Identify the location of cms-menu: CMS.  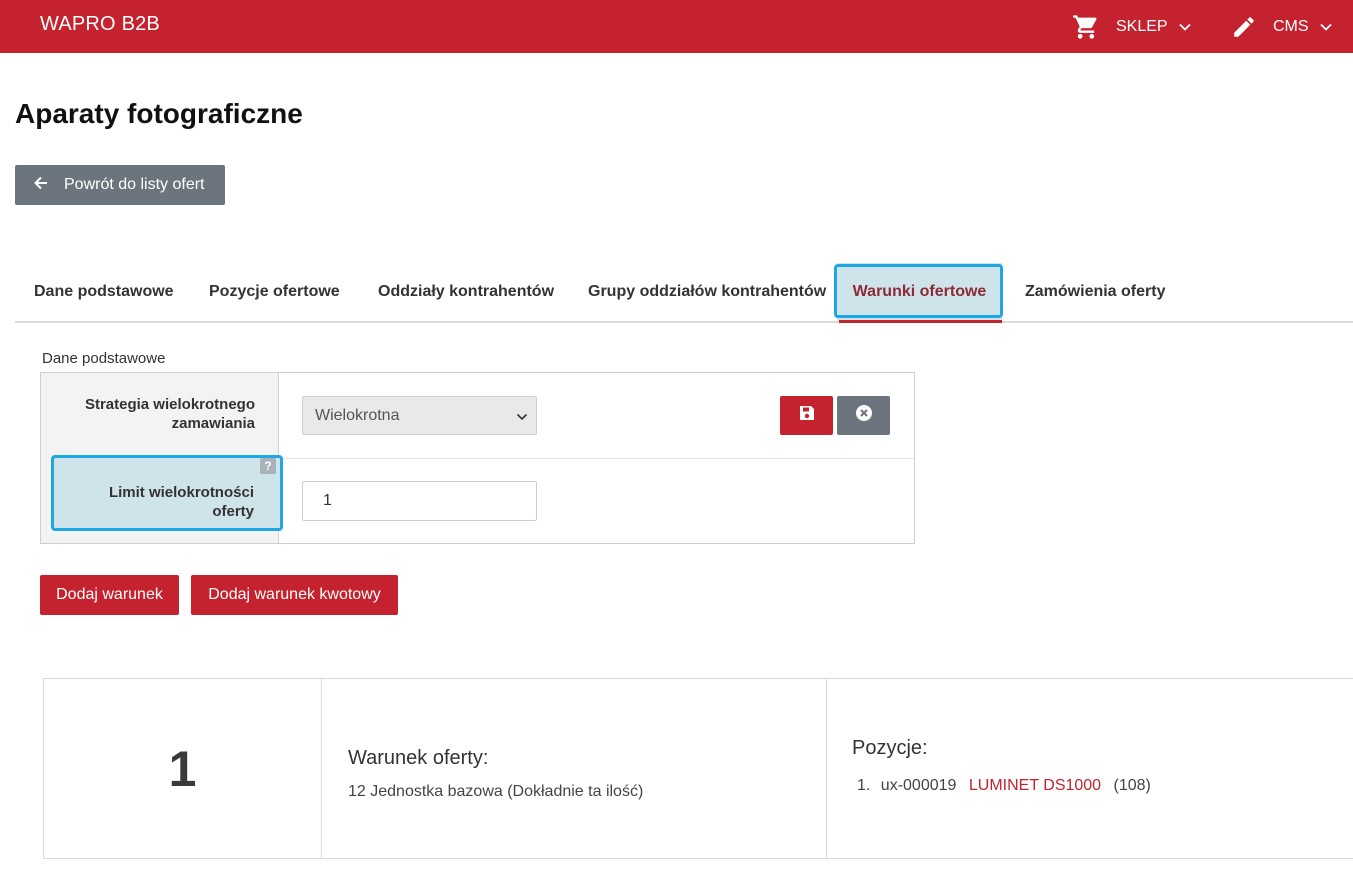
(1282, 26).